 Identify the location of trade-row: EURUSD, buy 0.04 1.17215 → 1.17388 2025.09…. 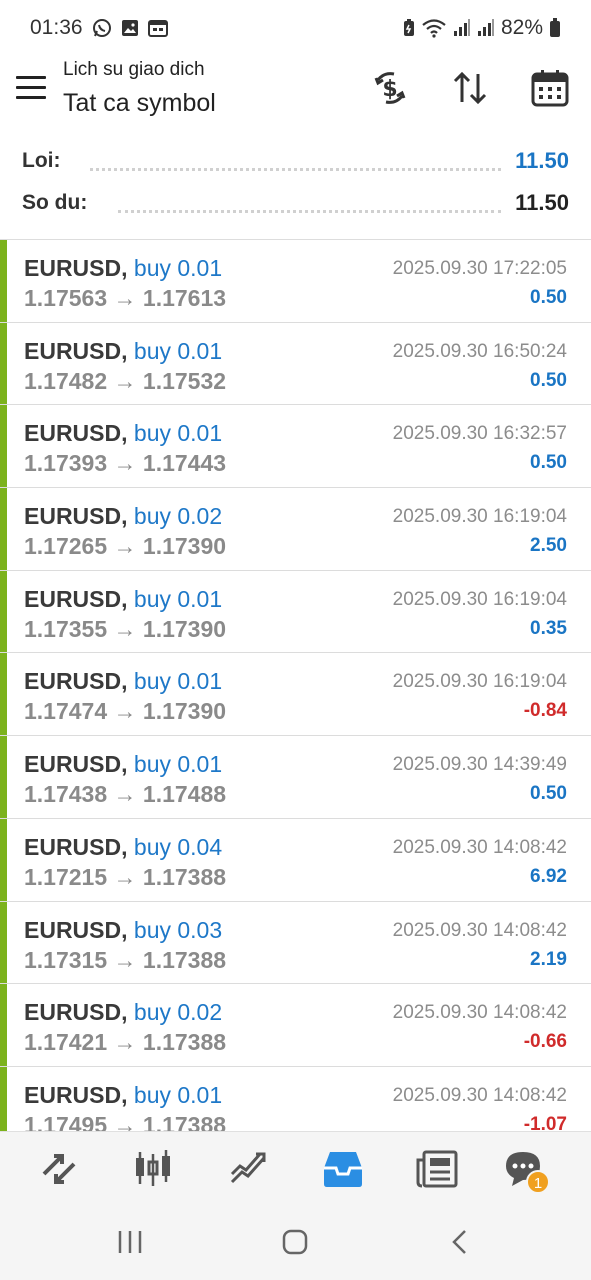
(295, 860).